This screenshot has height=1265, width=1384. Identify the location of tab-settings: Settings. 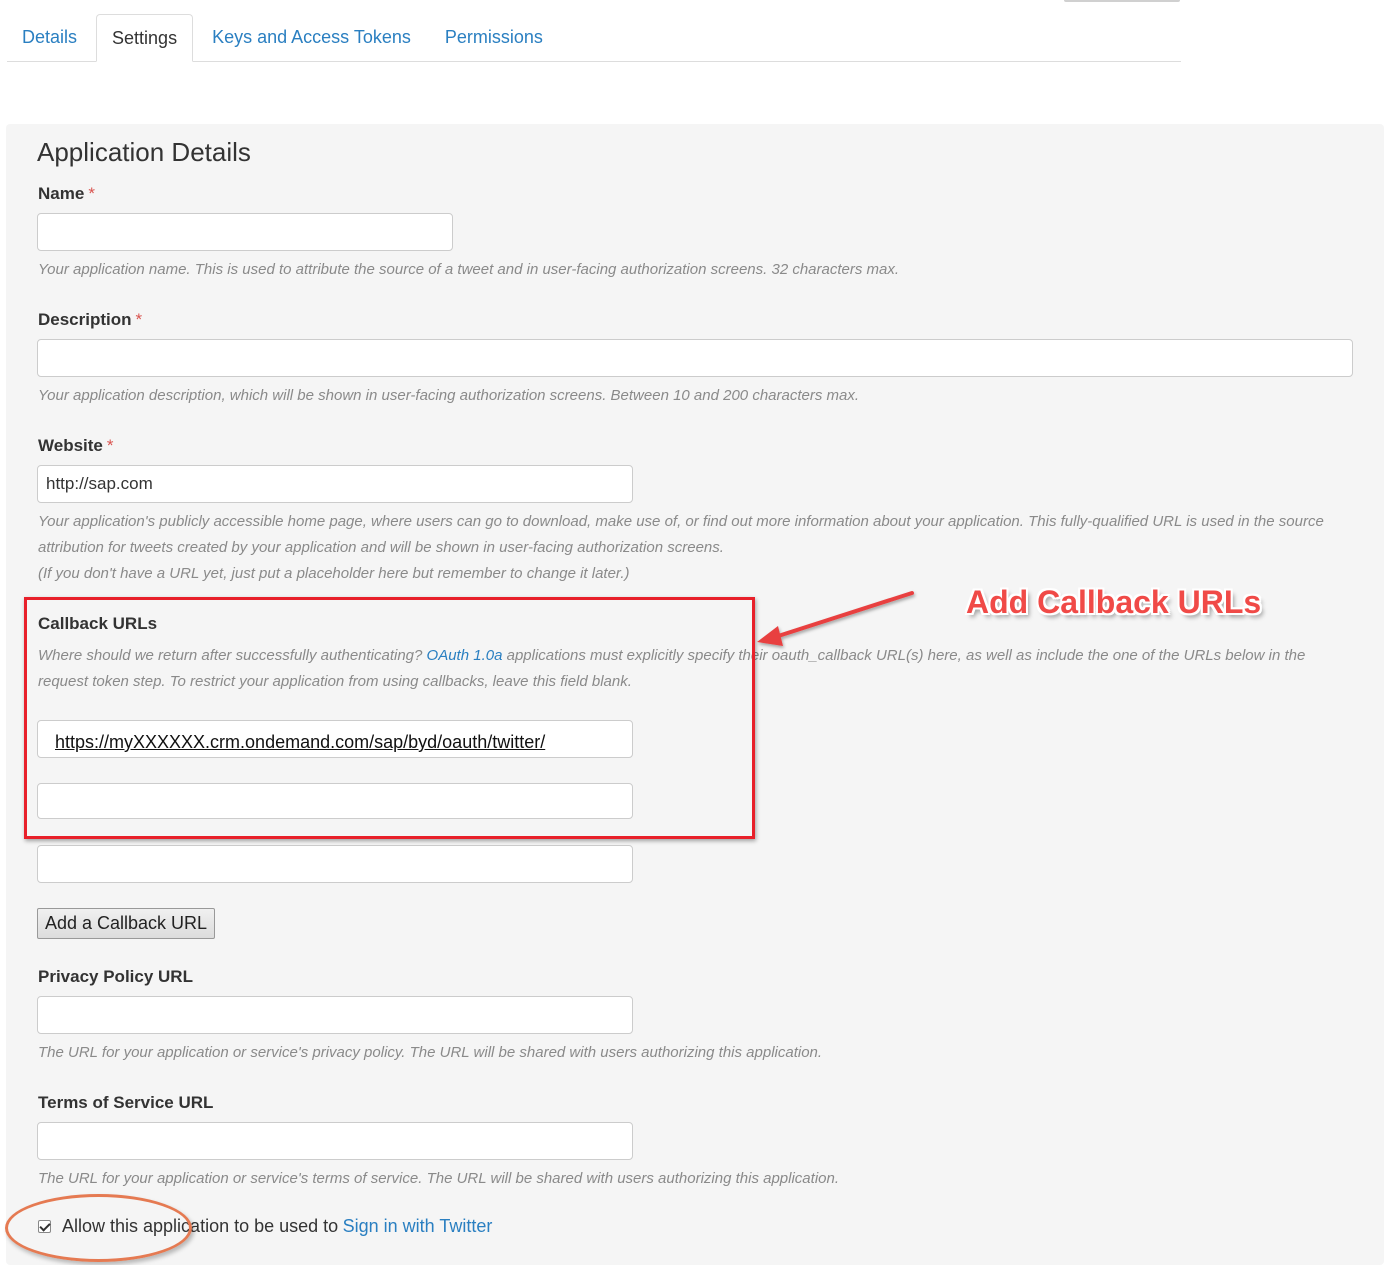
(145, 38).